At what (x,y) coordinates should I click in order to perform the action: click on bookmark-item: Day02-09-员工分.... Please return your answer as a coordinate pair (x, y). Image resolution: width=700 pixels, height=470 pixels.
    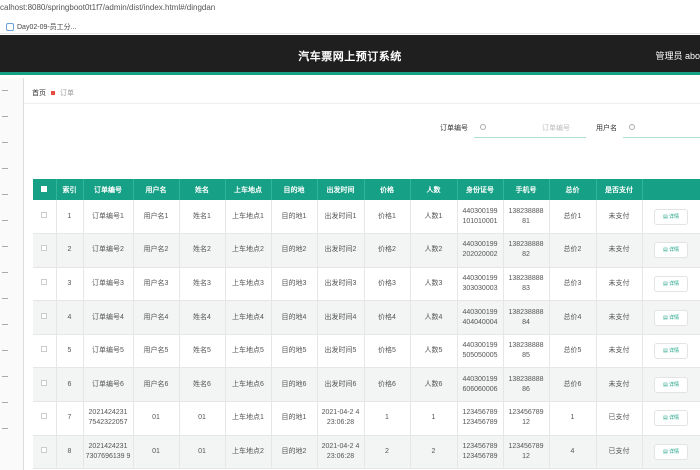
    Looking at the image, I should click on (47, 27).